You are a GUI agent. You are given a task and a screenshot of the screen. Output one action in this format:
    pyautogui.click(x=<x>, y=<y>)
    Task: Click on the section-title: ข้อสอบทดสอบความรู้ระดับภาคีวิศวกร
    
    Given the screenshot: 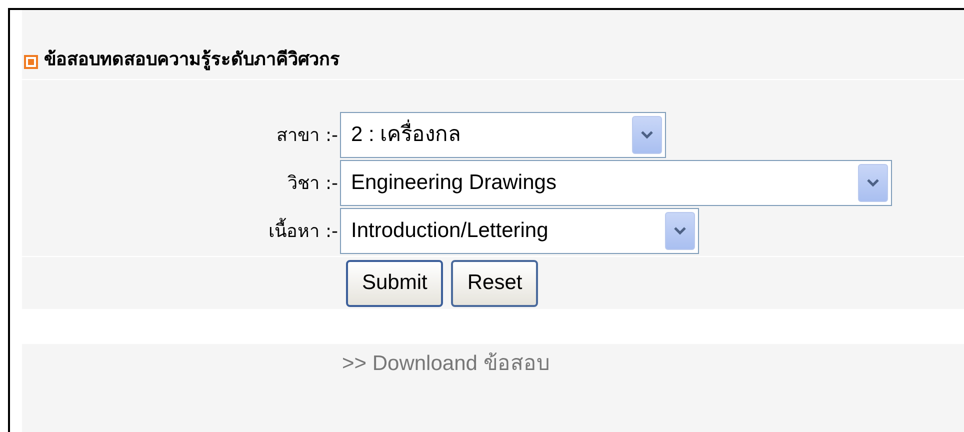 What is the action you would take?
    pyautogui.click(x=192, y=60)
    